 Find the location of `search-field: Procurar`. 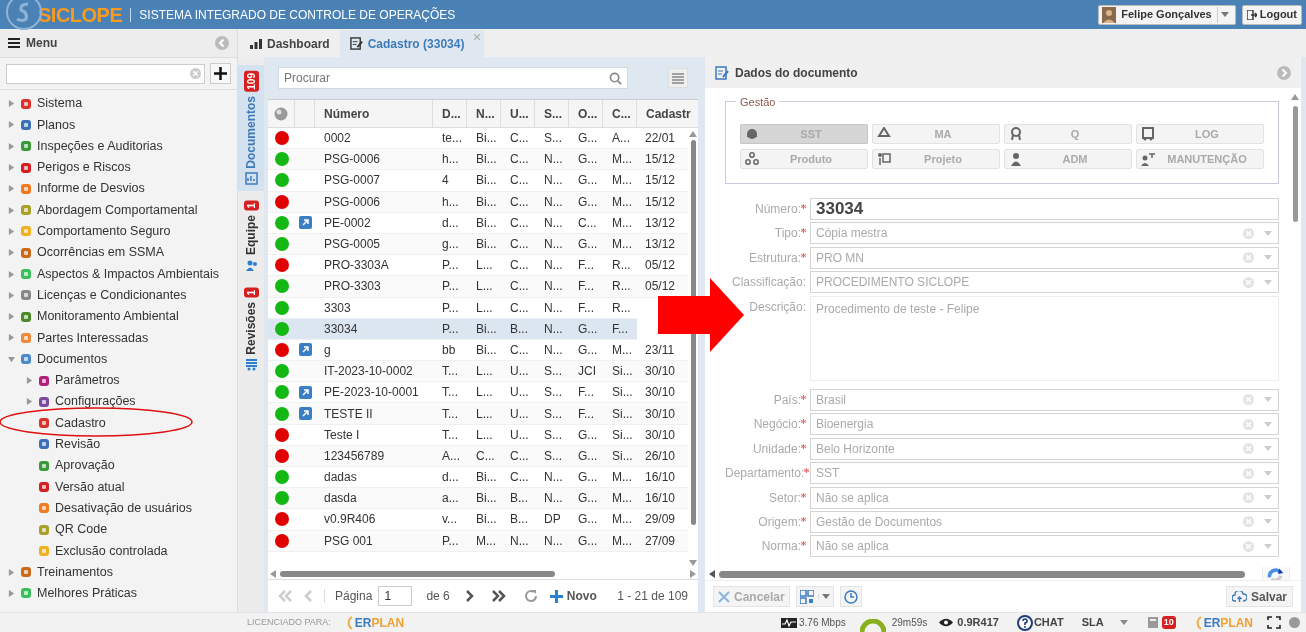

search-field: Procurar is located at coordinates (453, 78).